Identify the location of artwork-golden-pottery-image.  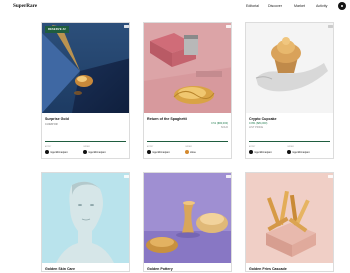
(187, 218).